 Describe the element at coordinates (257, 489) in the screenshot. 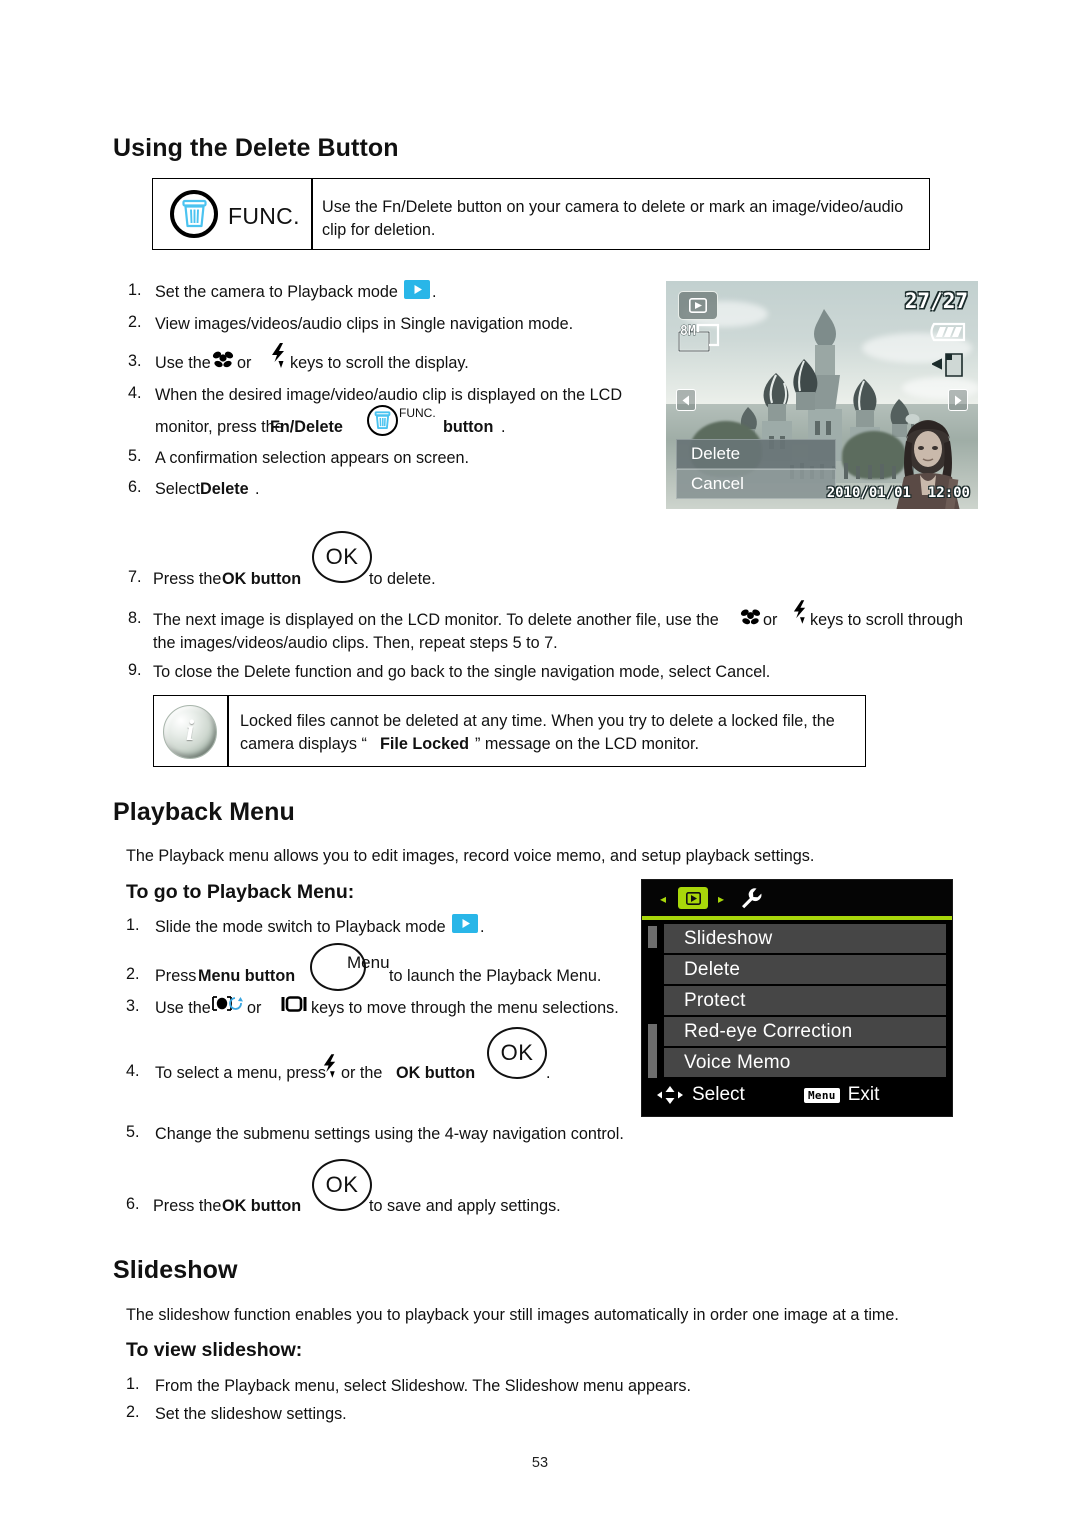

I see `step-6-period: .` at that location.